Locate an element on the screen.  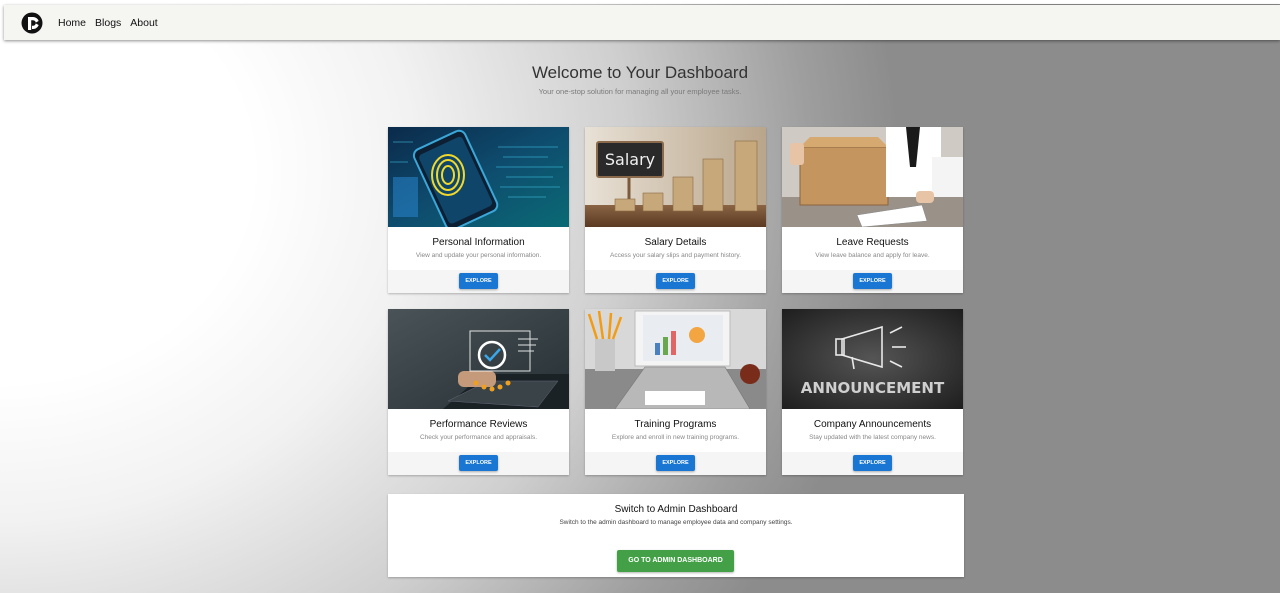
nav-link-blogs: Blogs is located at coordinates (108, 23).